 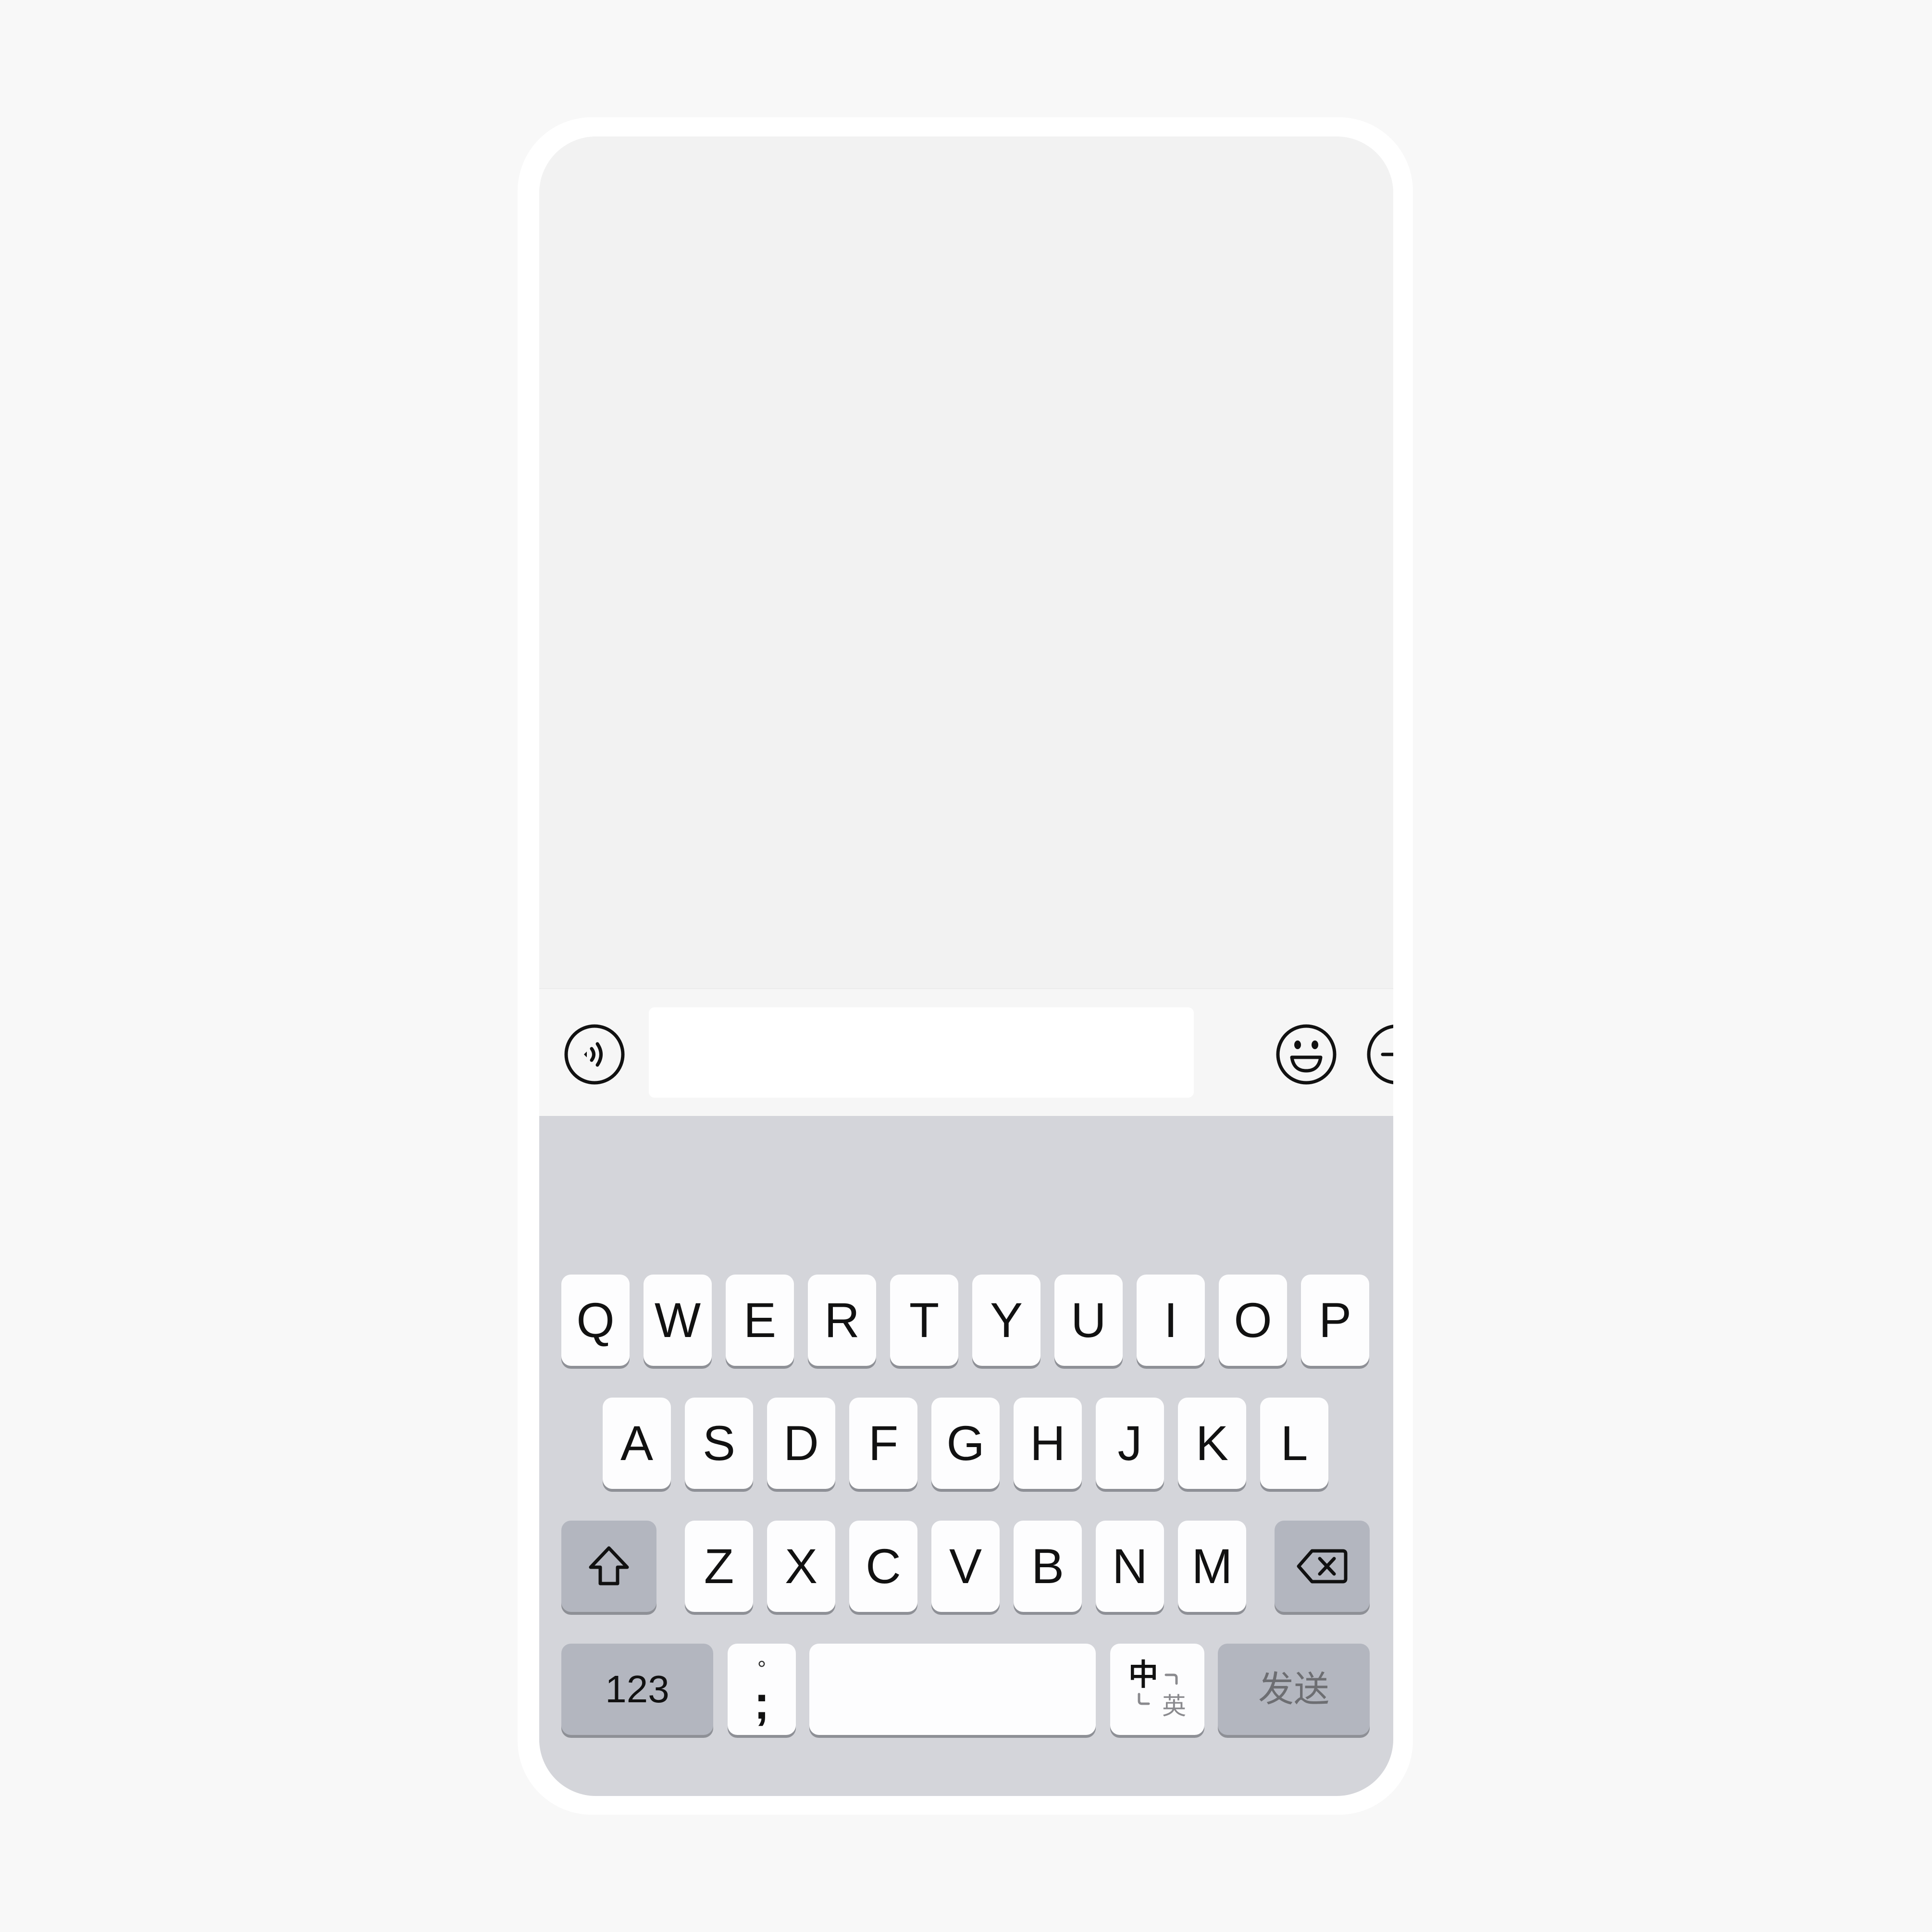 I want to click on numbers-key: 123, so click(x=637, y=1689).